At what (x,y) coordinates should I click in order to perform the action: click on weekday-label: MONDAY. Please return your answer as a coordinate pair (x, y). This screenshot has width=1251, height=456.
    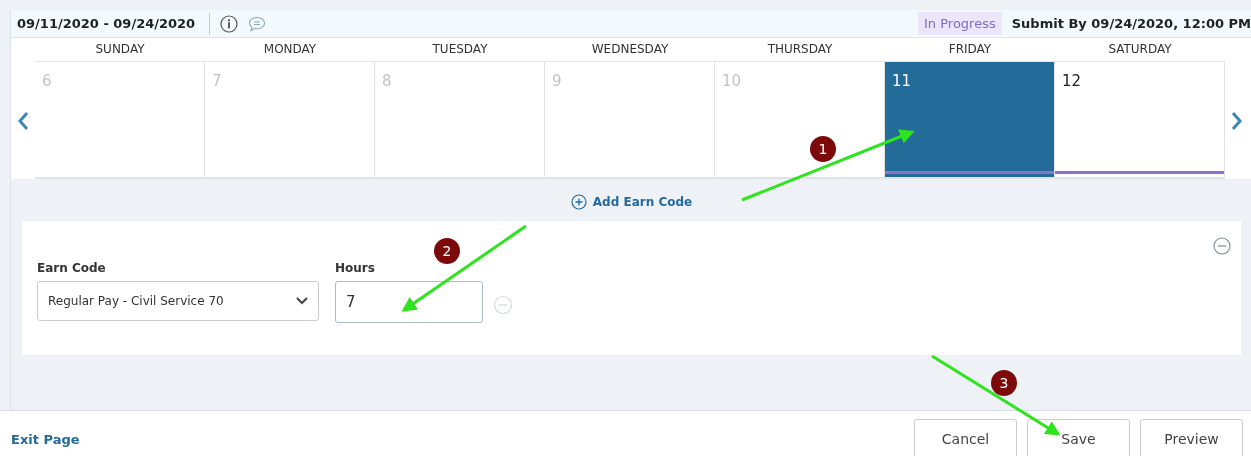
    Looking at the image, I should click on (290, 50).